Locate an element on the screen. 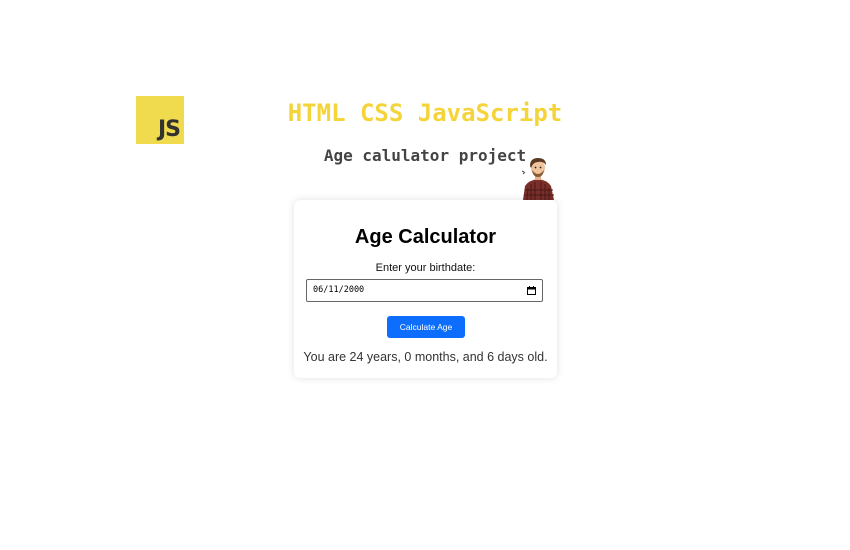  birthdate-label: Enter your birthdate: is located at coordinates (425, 268).